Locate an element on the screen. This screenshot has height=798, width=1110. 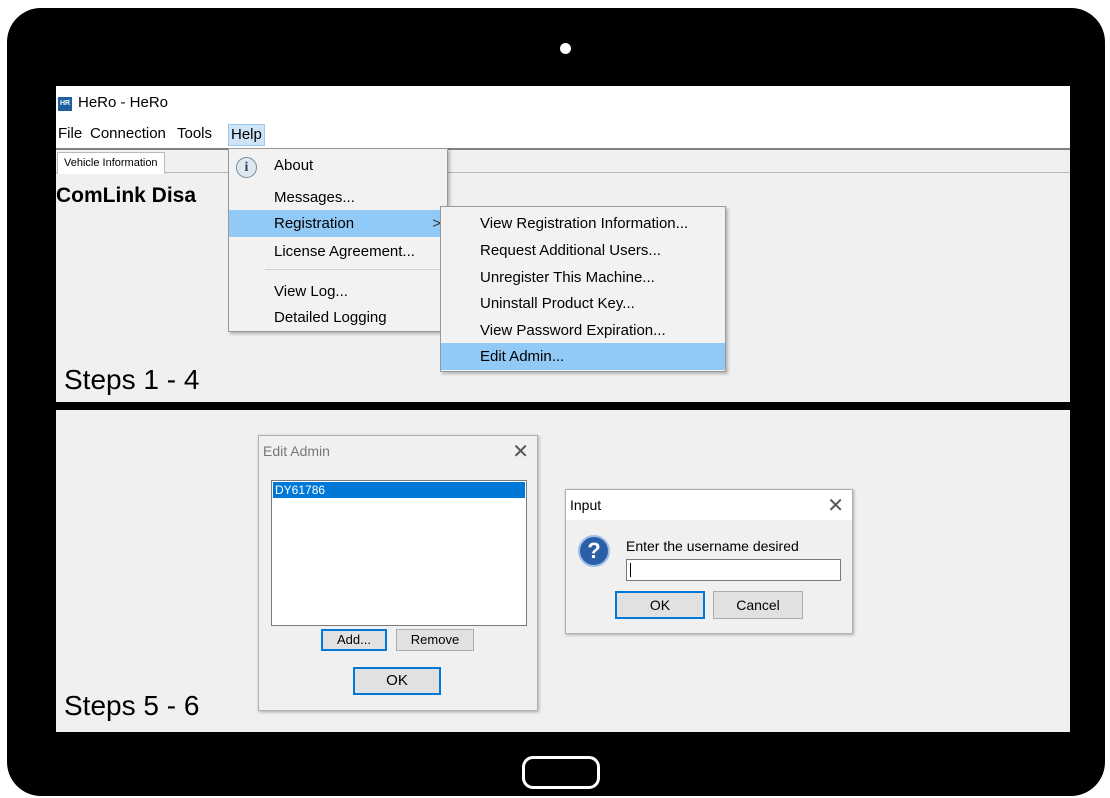
menu-item-label: About is located at coordinates (294, 165).